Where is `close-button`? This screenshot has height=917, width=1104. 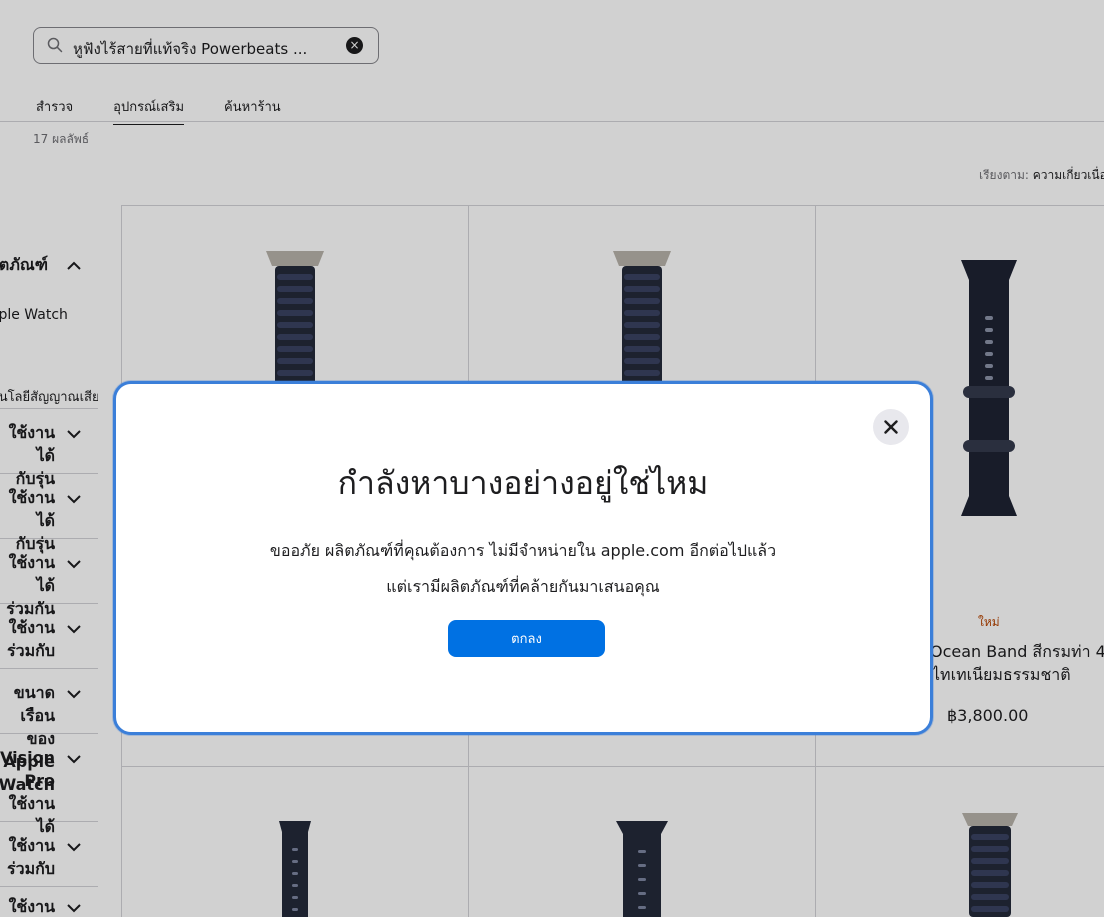 close-button is located at coordinates (891, 427).